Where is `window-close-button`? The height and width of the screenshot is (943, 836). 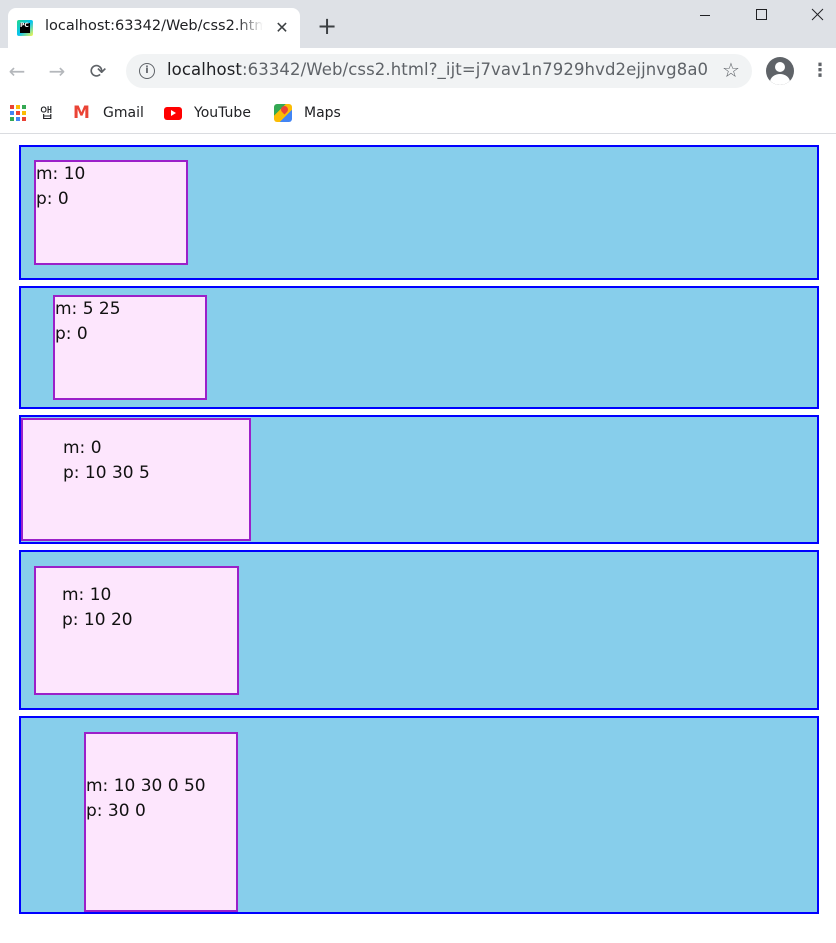
window-close-button is located at coordinates (815, 16).